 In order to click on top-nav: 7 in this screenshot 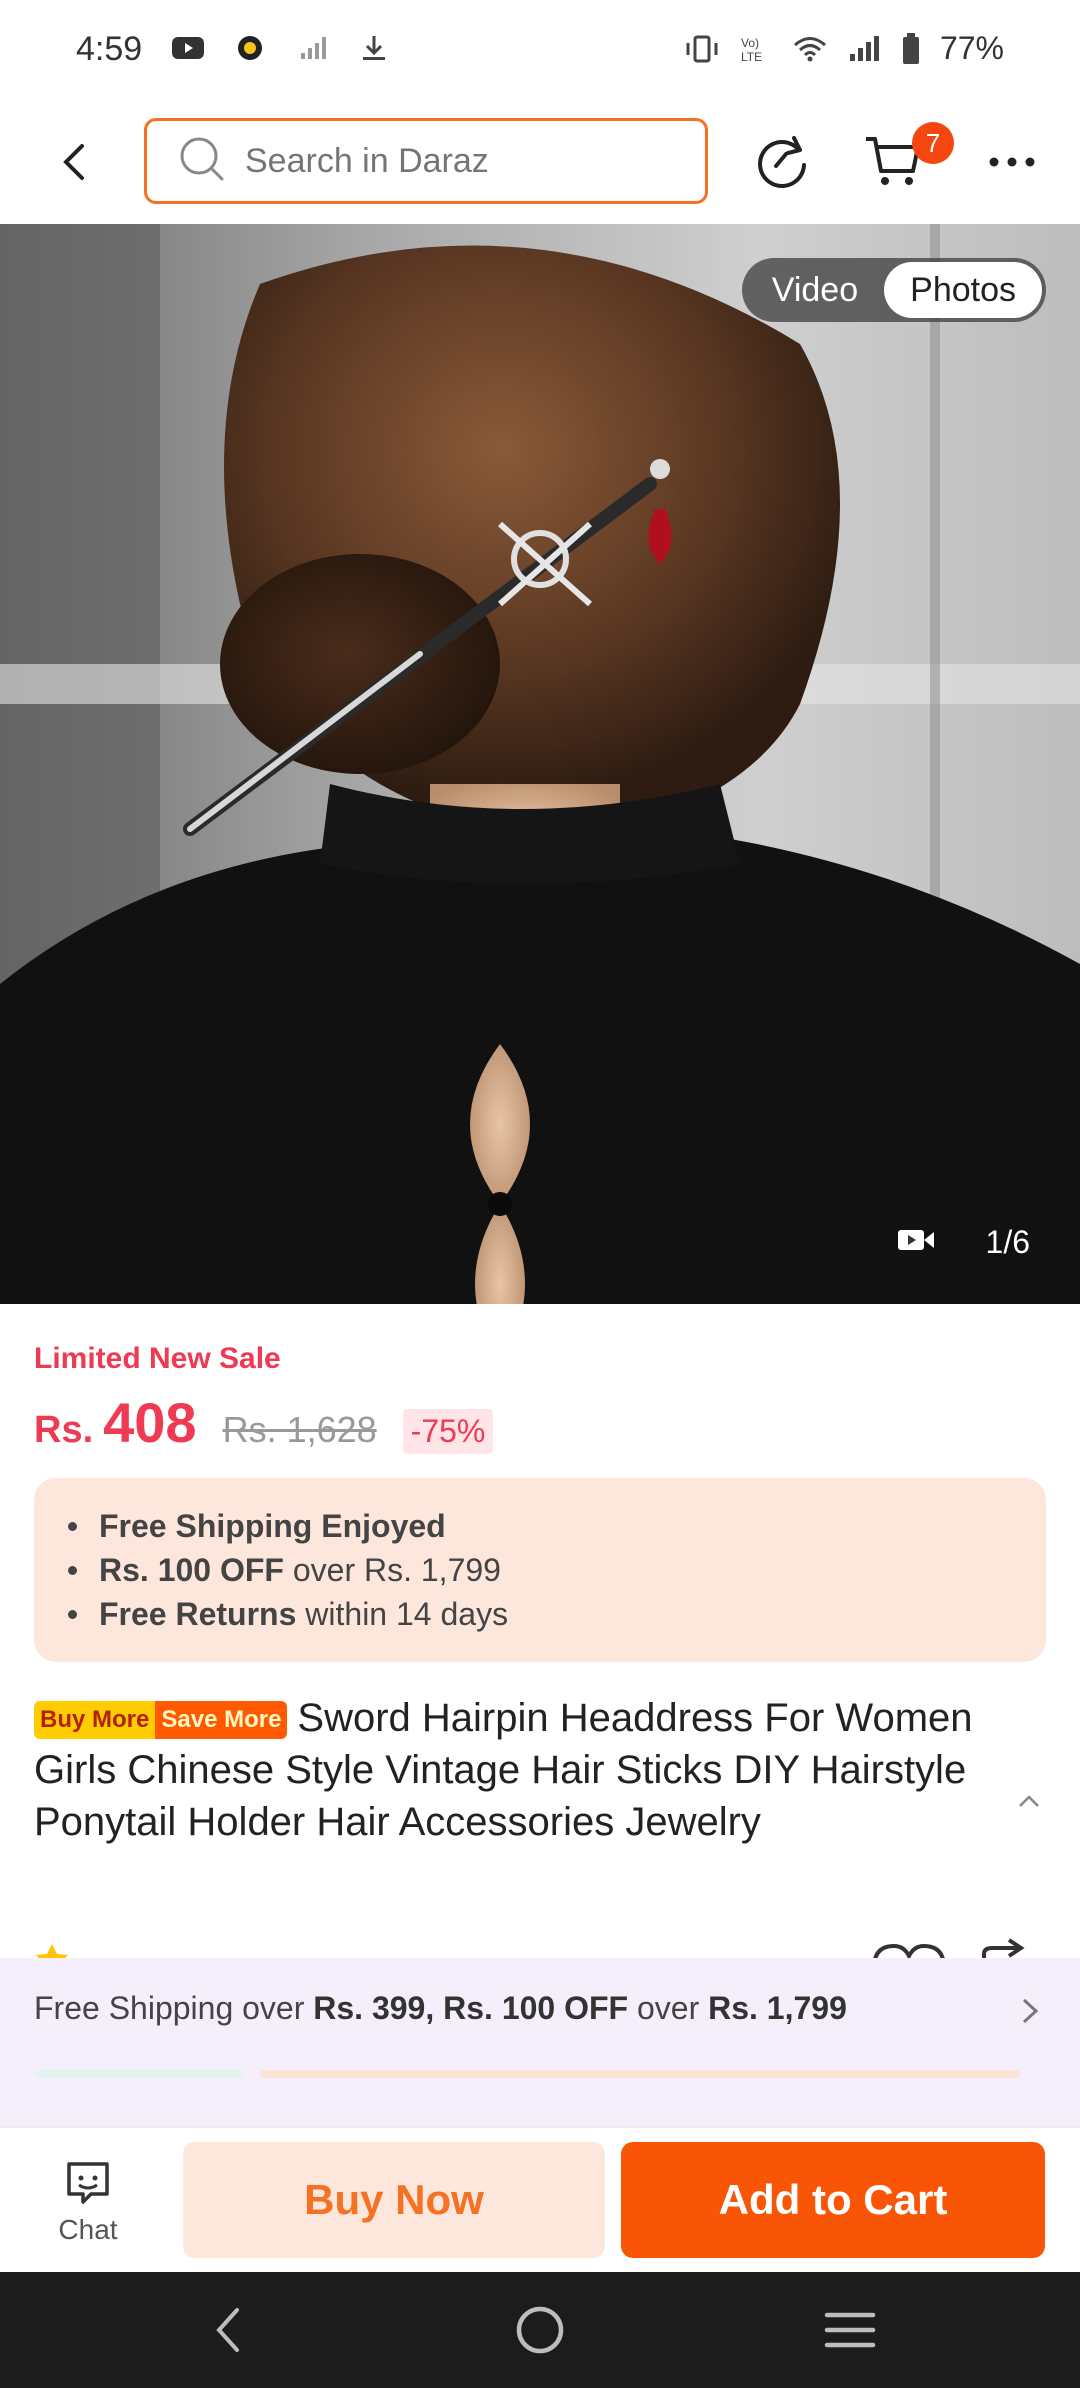, I will do `click(540, 162)`.